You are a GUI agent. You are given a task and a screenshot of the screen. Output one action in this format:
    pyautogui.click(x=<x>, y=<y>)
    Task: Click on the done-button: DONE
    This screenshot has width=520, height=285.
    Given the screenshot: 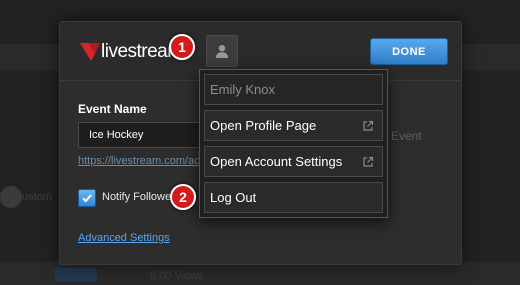 What is the action you would take?
    pyautogui.click(x=409, y=51)
    